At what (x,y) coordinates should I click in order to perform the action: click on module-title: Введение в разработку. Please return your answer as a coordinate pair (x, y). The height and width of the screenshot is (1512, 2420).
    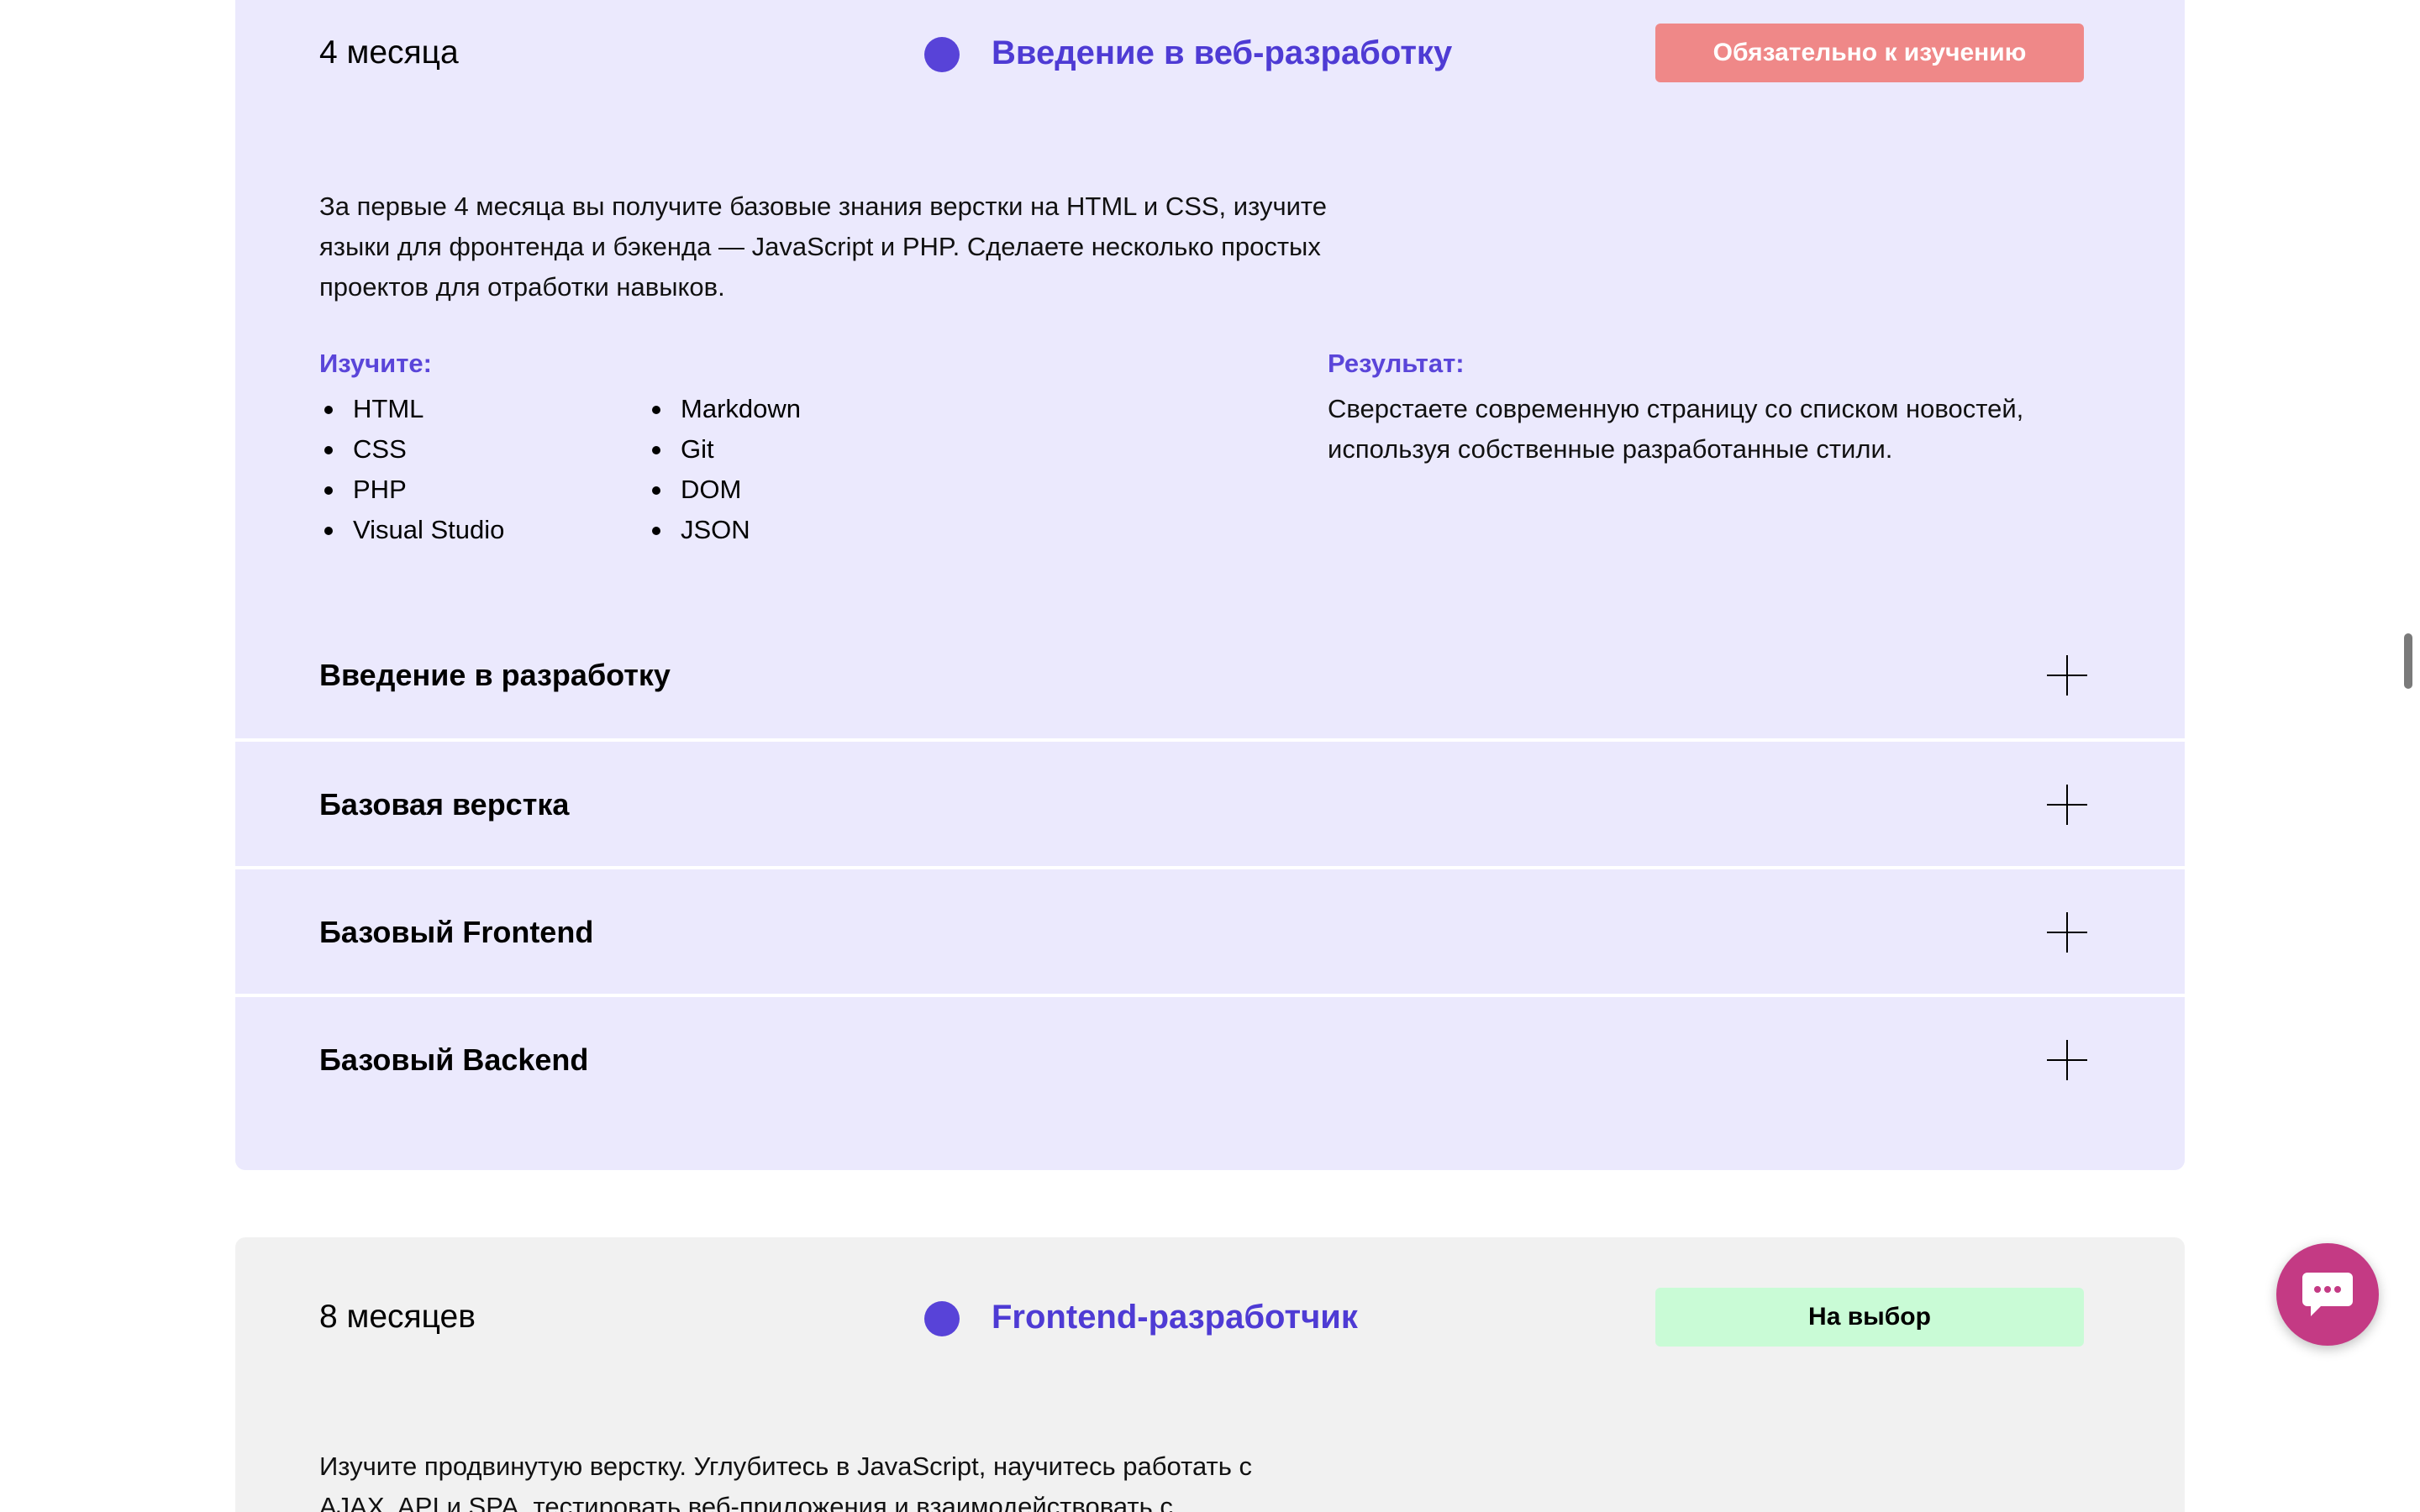
    Looking at the image, I should click on (495, 675).